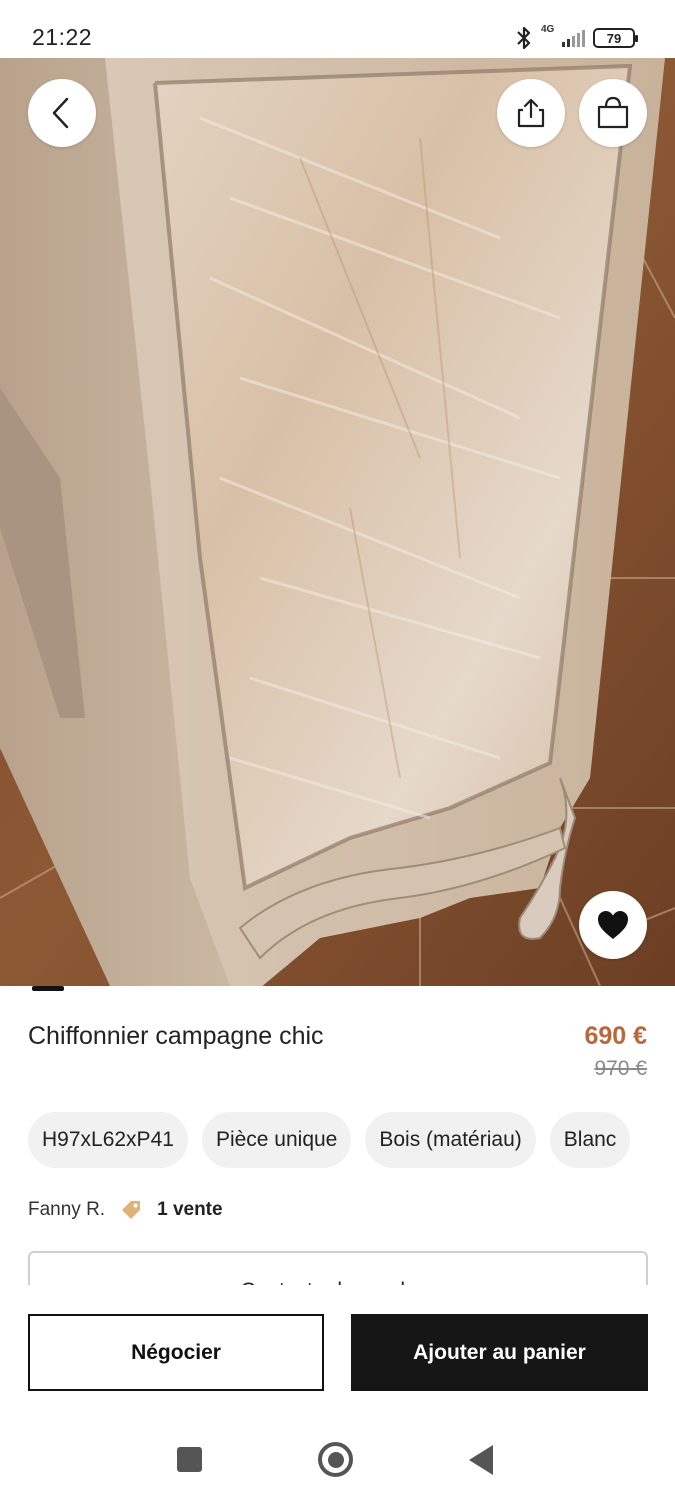 Image resolution: width=675 pixels, height=1500 pixels. What do you see at coordinates (108, 1140) in the screenshot?
I see `chip-dimensions: H97xL62xP41` at bounding box center [108, 1140].